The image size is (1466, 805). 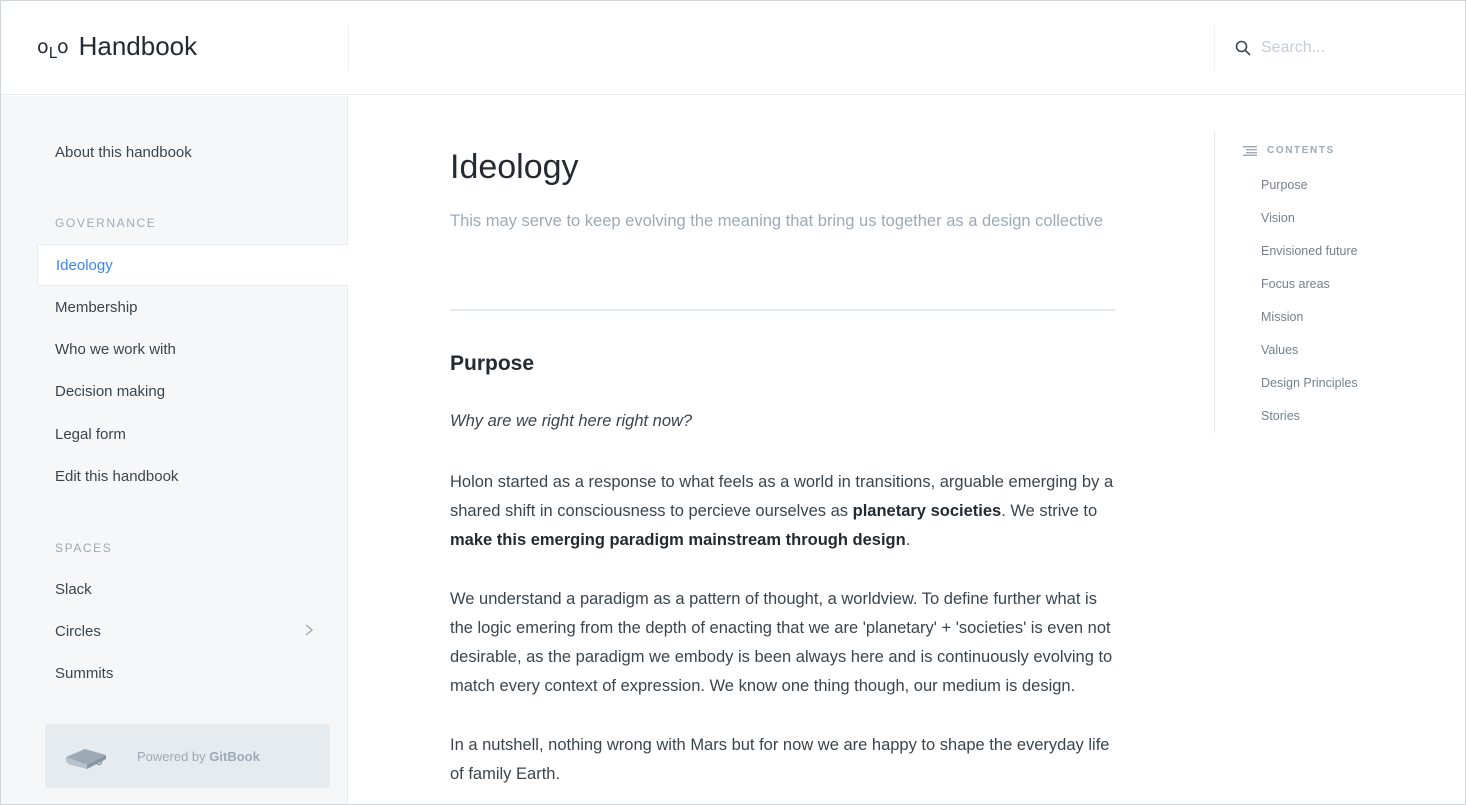 I want to click on olo-logo: oLo, so click(x=53, y=48).